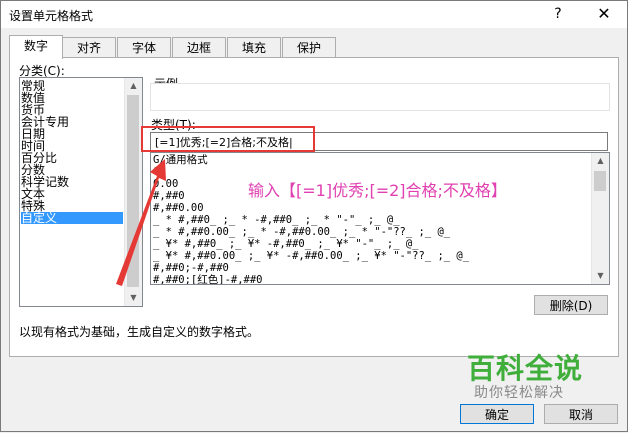 The width and height of the screenshot is (628, 433). I want to click on arrow-icon, so click(141, 222).